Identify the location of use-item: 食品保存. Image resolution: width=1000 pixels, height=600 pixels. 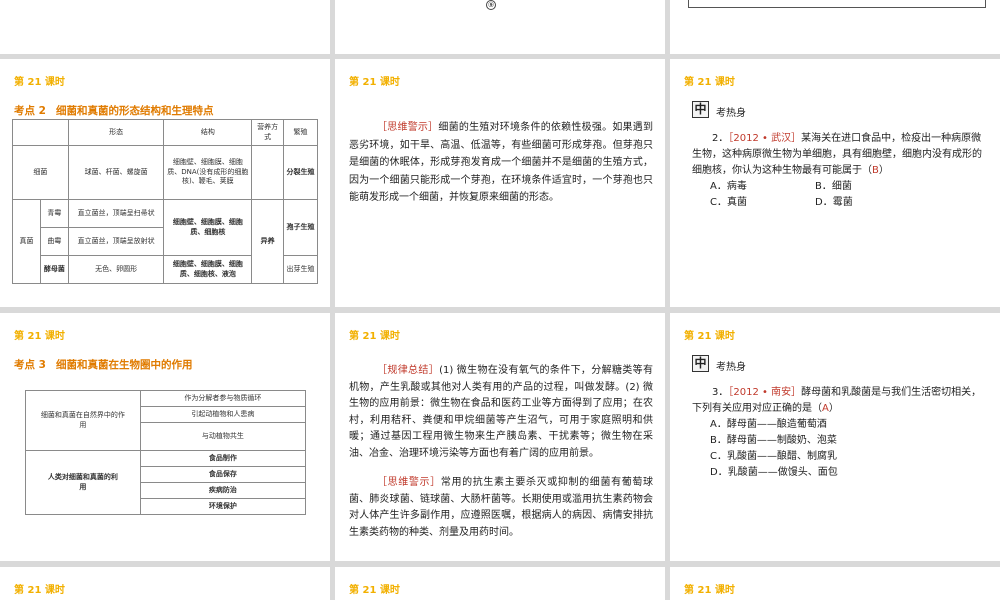
(223, 474).